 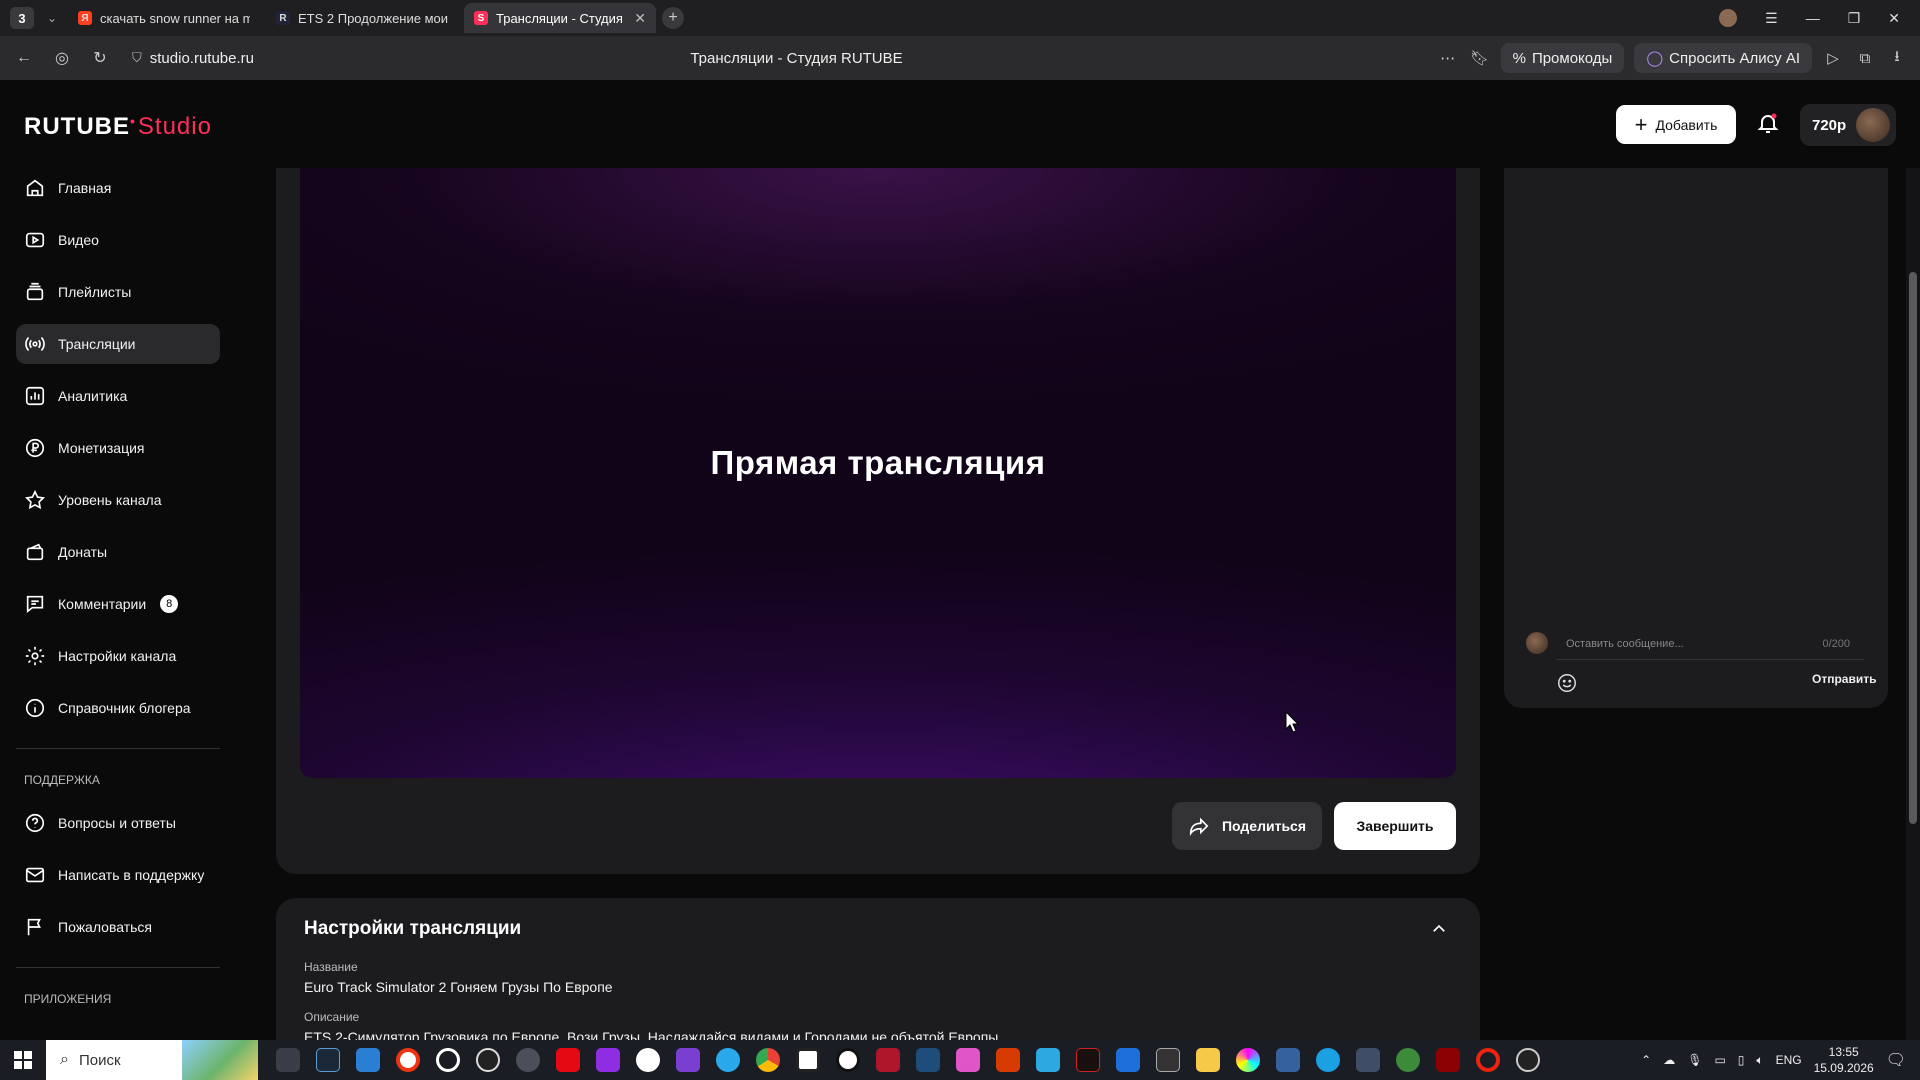 What do you see at coordinates (640, 18) in the screenshot?
I see `close-tab-icon: ✕` at bounding box center [640, 18].